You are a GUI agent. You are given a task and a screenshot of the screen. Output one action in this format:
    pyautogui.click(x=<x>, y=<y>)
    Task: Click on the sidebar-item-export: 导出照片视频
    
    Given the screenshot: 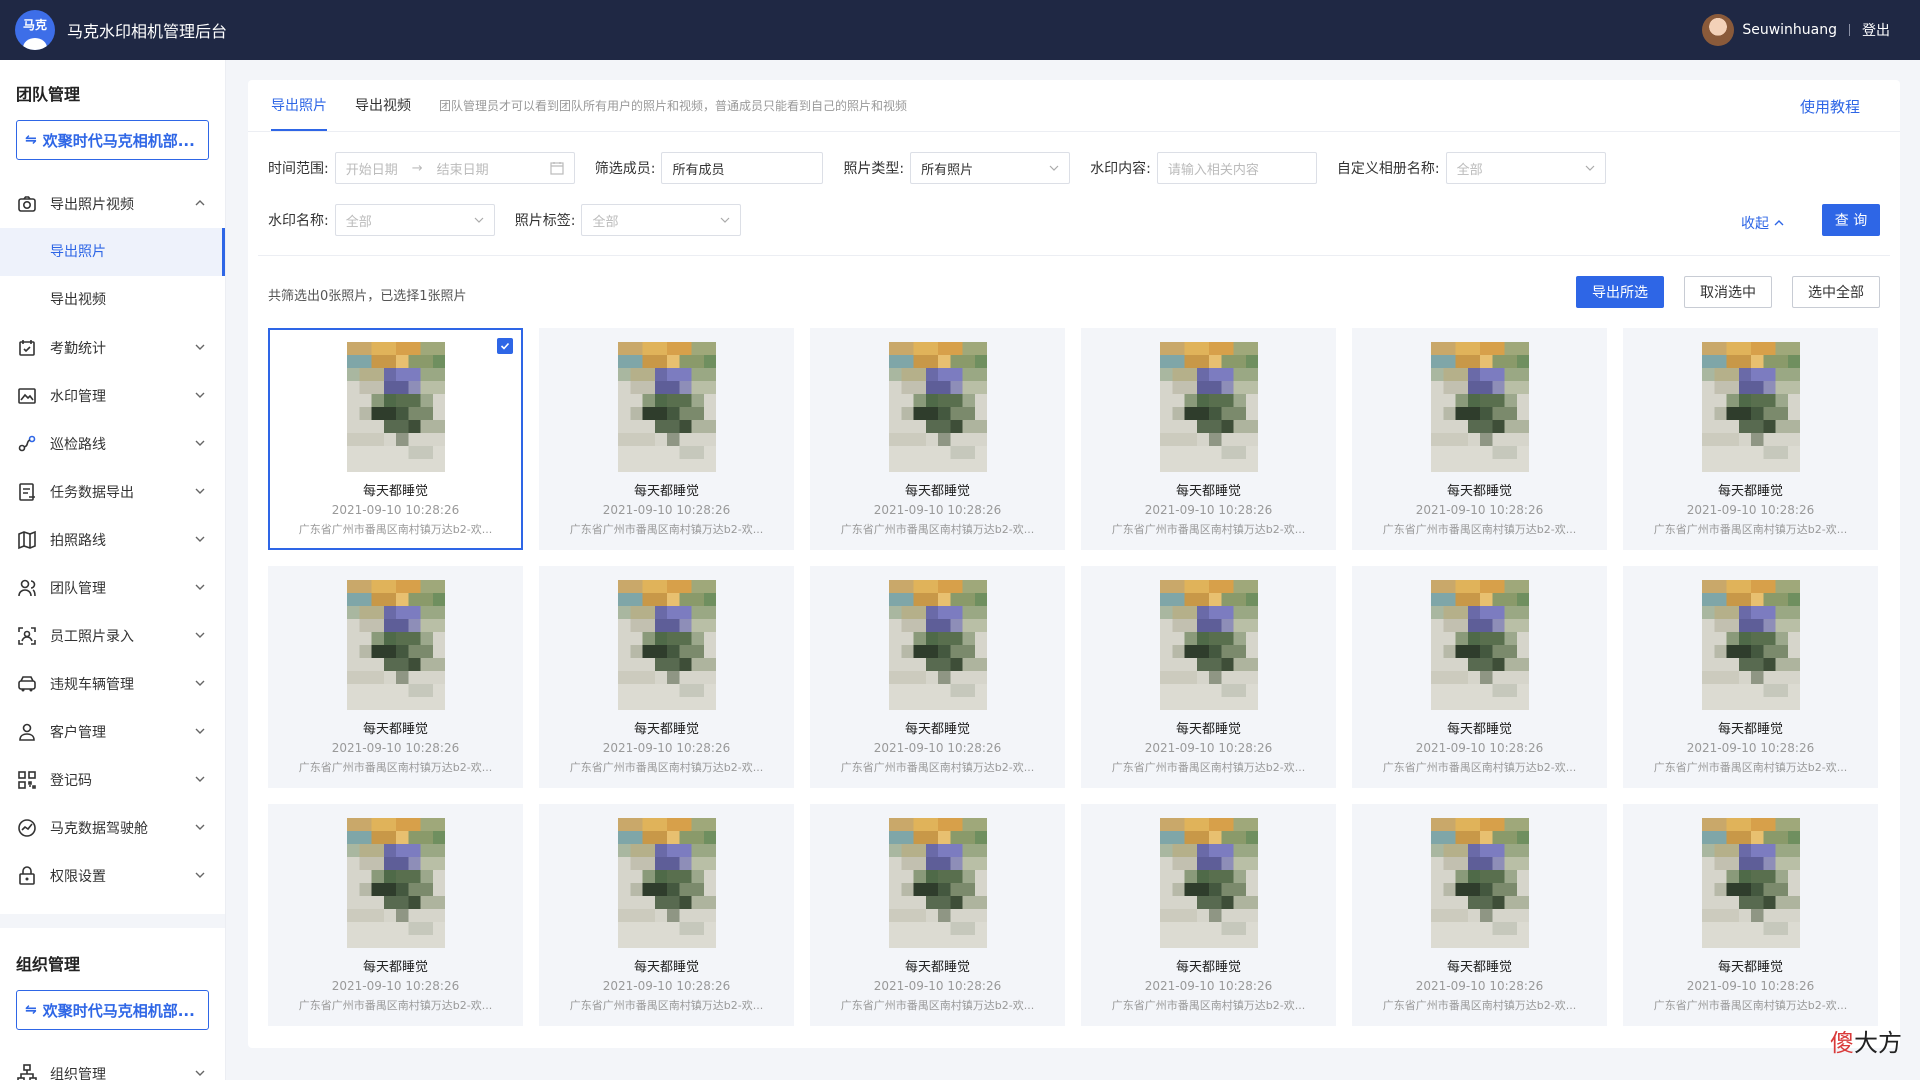 What is the action you would take?
    pyautogui.click(x=112, y=204)
    